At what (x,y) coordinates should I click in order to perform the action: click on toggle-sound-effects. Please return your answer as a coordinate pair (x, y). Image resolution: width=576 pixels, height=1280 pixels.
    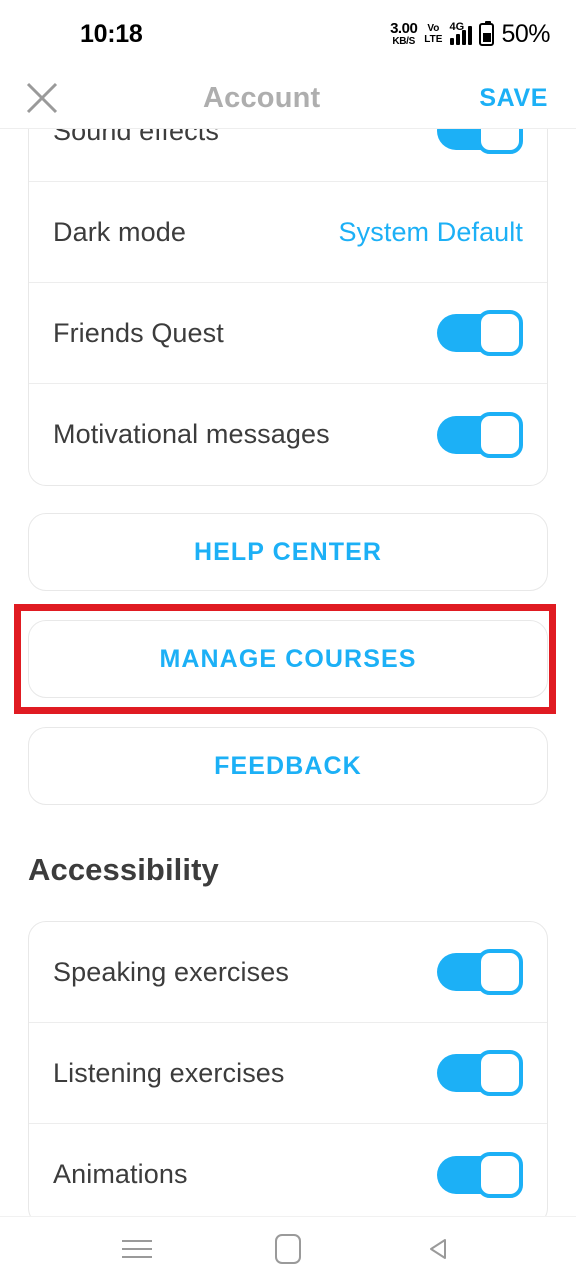
    Looking at the image, I should click on (480, 141).